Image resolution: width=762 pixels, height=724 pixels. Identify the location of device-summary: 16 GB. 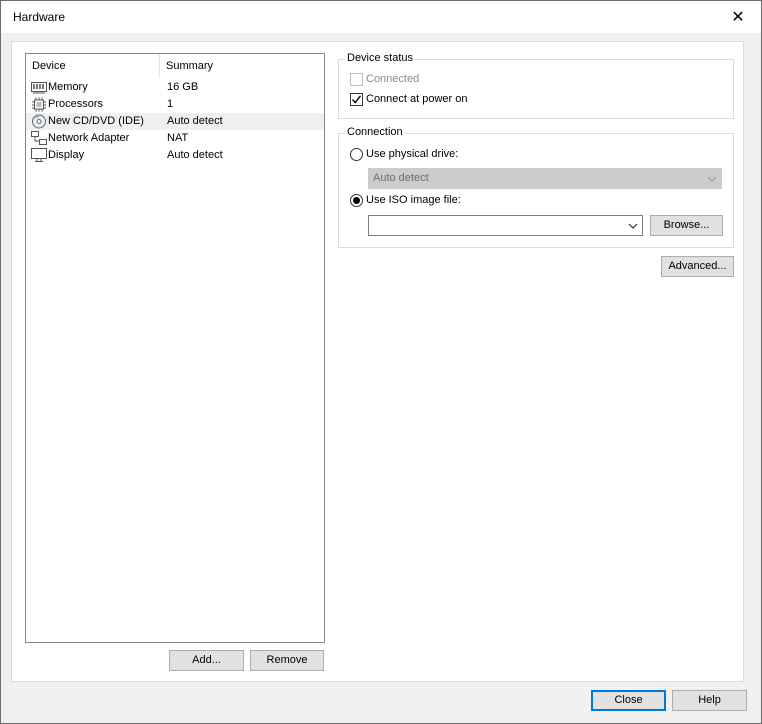
(183, 87).